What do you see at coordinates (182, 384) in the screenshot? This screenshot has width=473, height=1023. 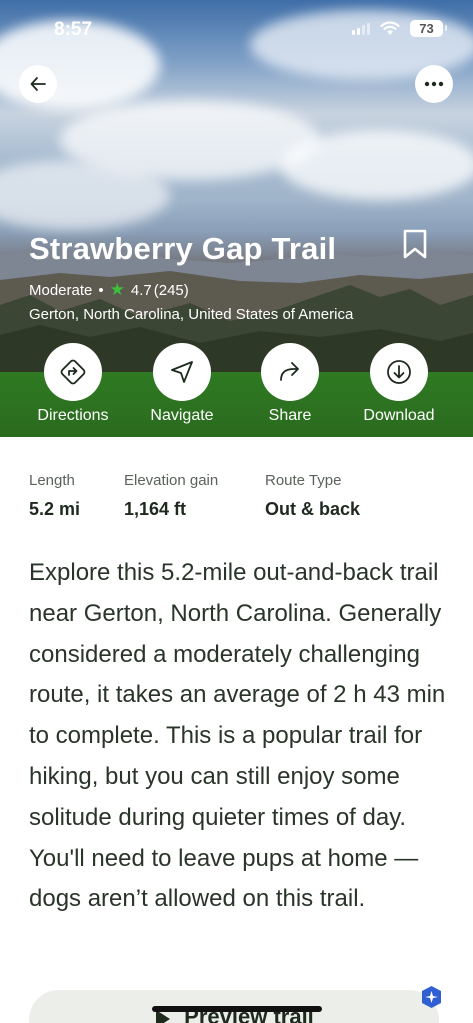 I see `navigate-button: Navigate` at bounding box center [182, 384].